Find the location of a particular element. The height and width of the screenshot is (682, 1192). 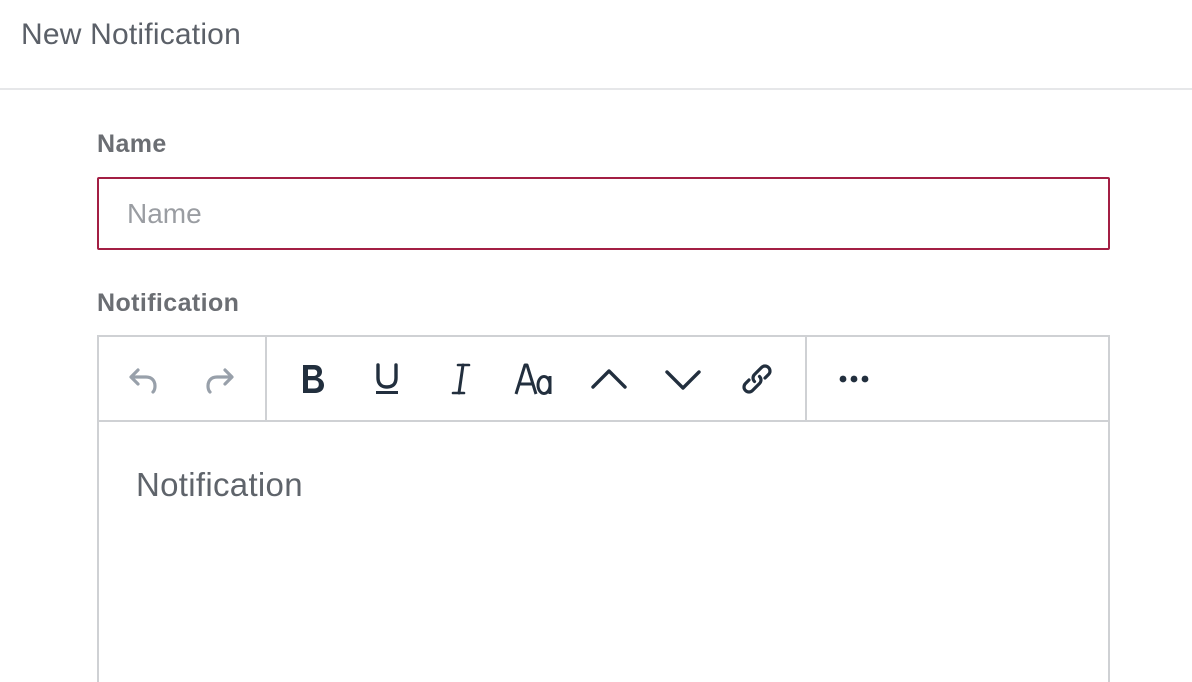

redo-button is located at coordinates (220, 379).